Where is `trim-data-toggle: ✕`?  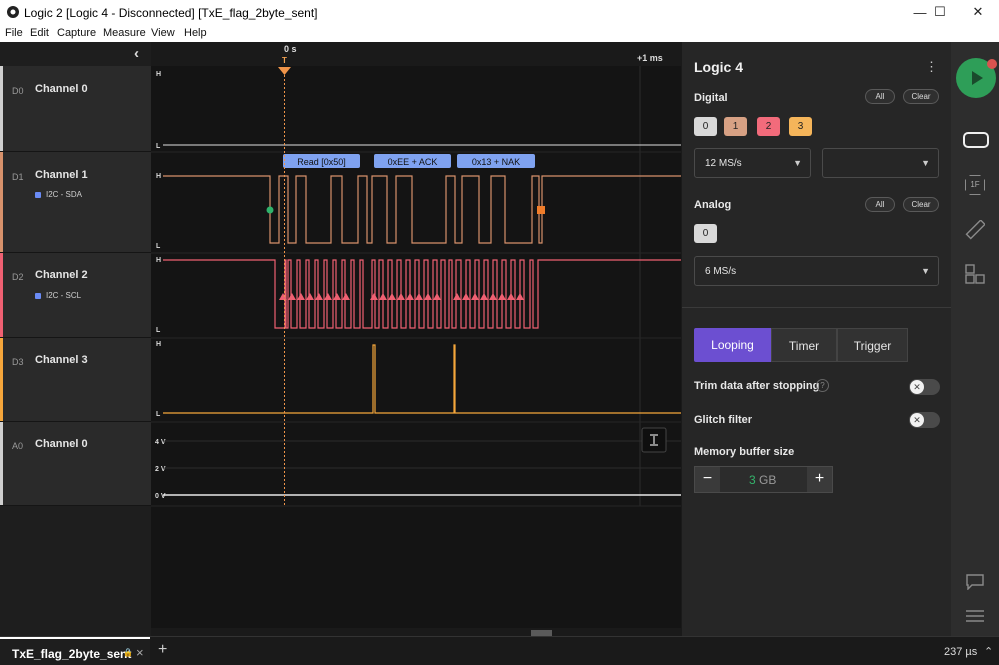 trim-data-toggle: ✕ is located at coordinates (924, 387).